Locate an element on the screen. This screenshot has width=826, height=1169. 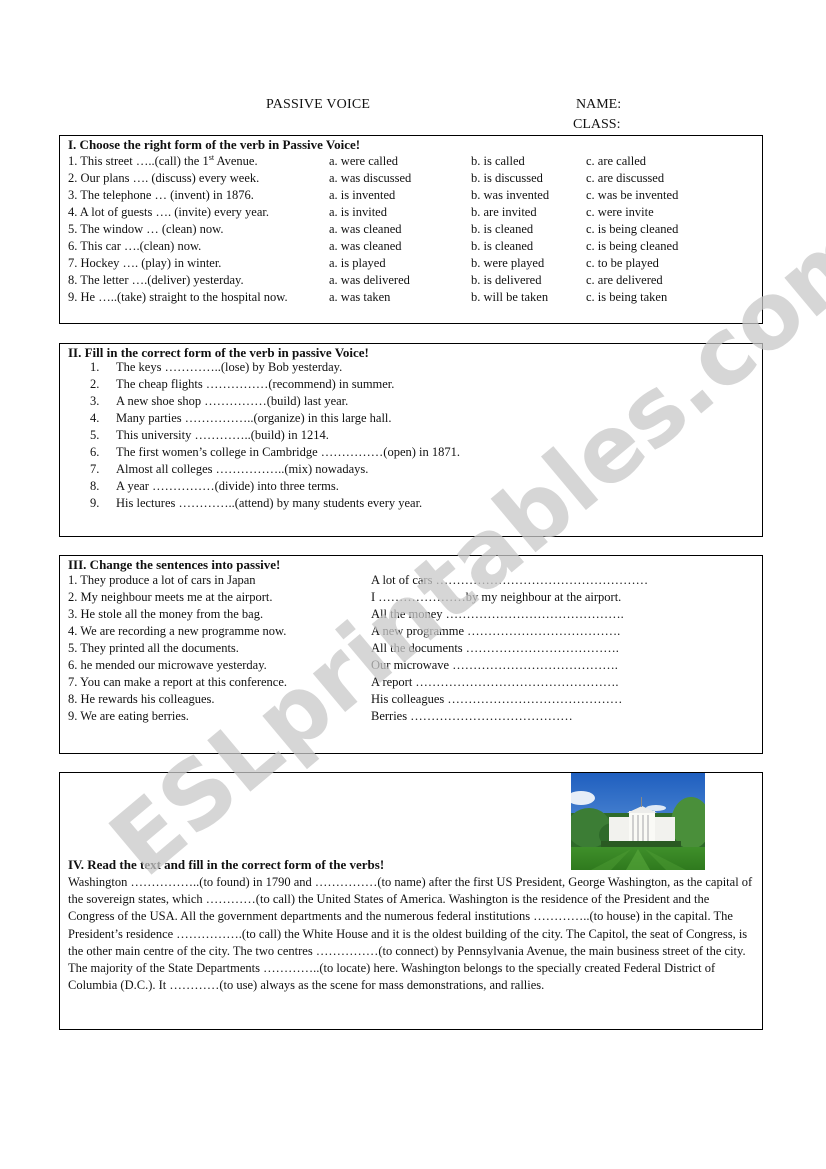
option-b: b. will be taken is located at coordinates (509, 297).